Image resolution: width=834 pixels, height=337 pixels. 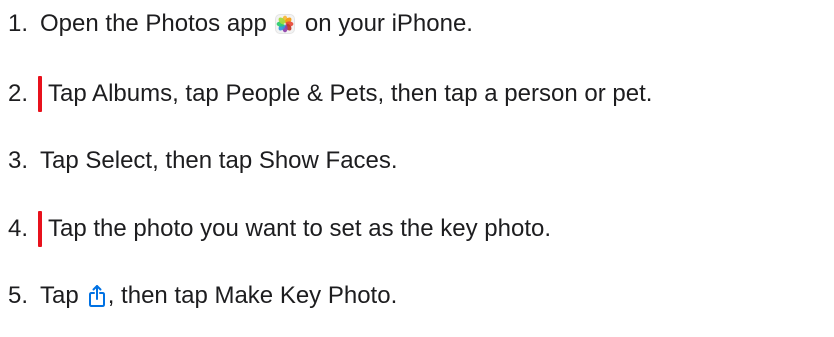 I want to click on step-1-text-after-icon: on your iPhone., so click(x=388, y=23).